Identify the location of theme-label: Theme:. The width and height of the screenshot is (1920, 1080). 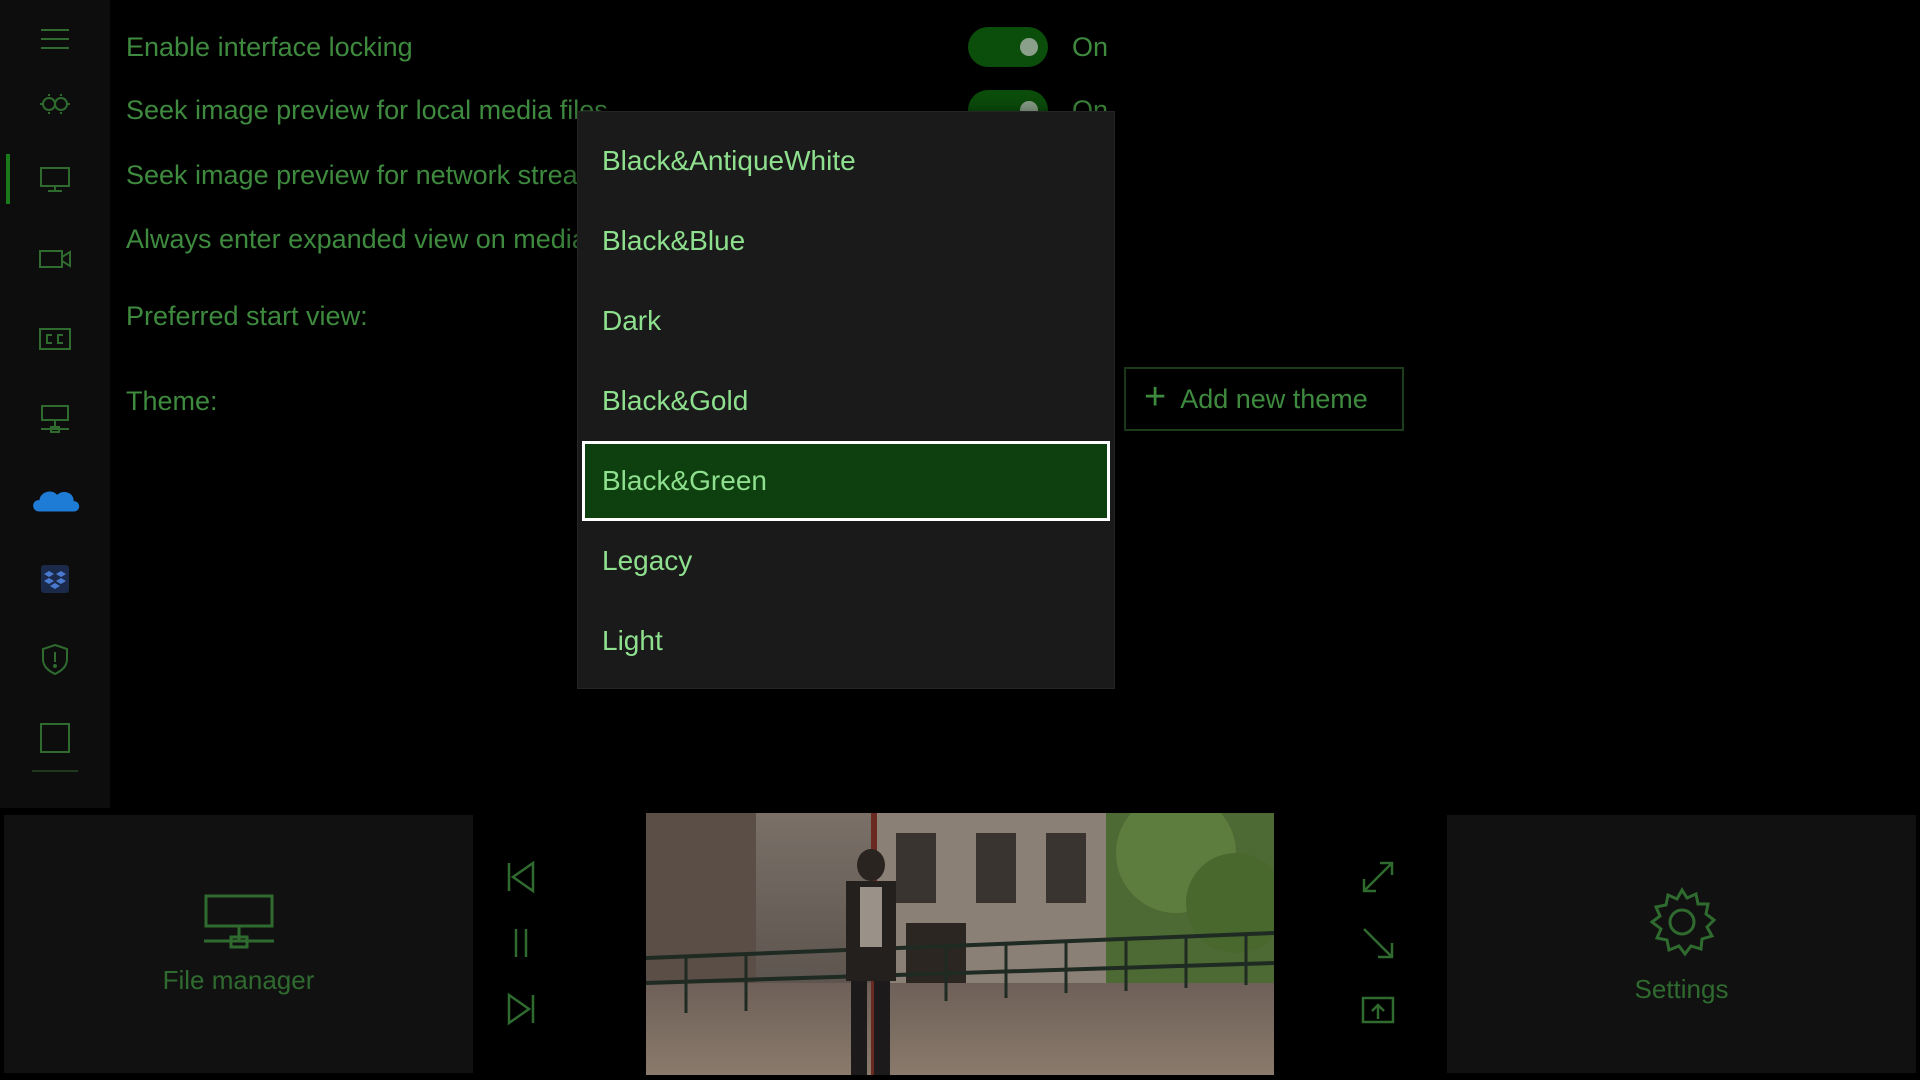
(172, 401).